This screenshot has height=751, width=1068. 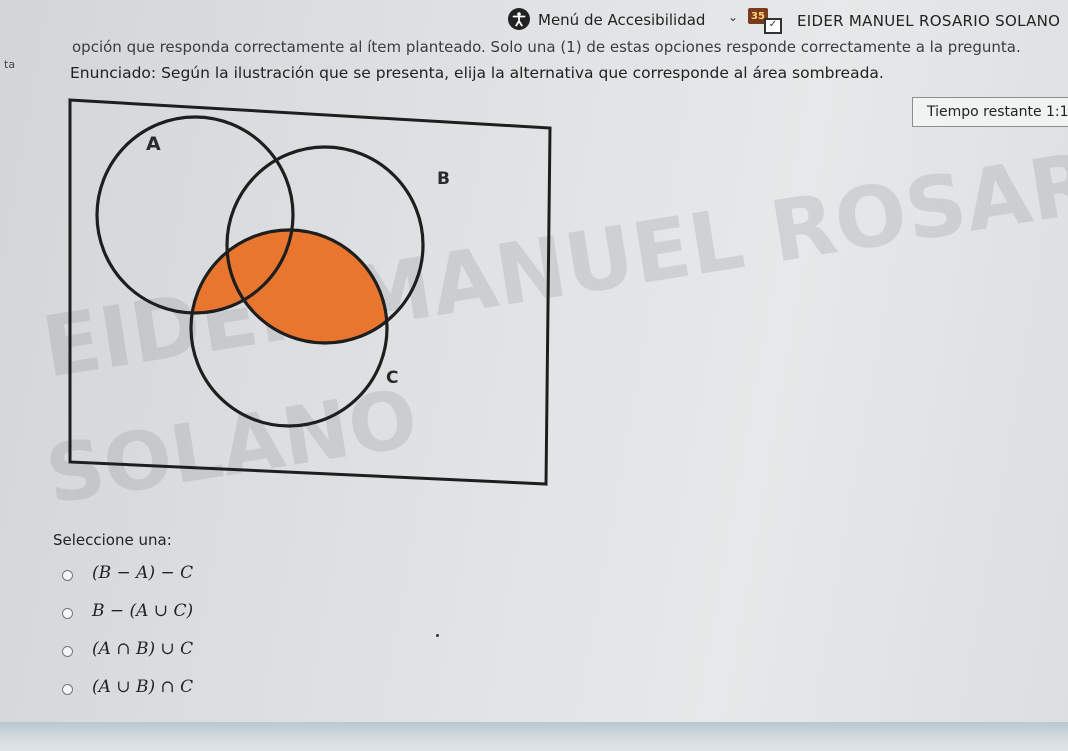 I want to click on time-remaining-label: Tiempo restante 1:1, so click(x=997, y=112).